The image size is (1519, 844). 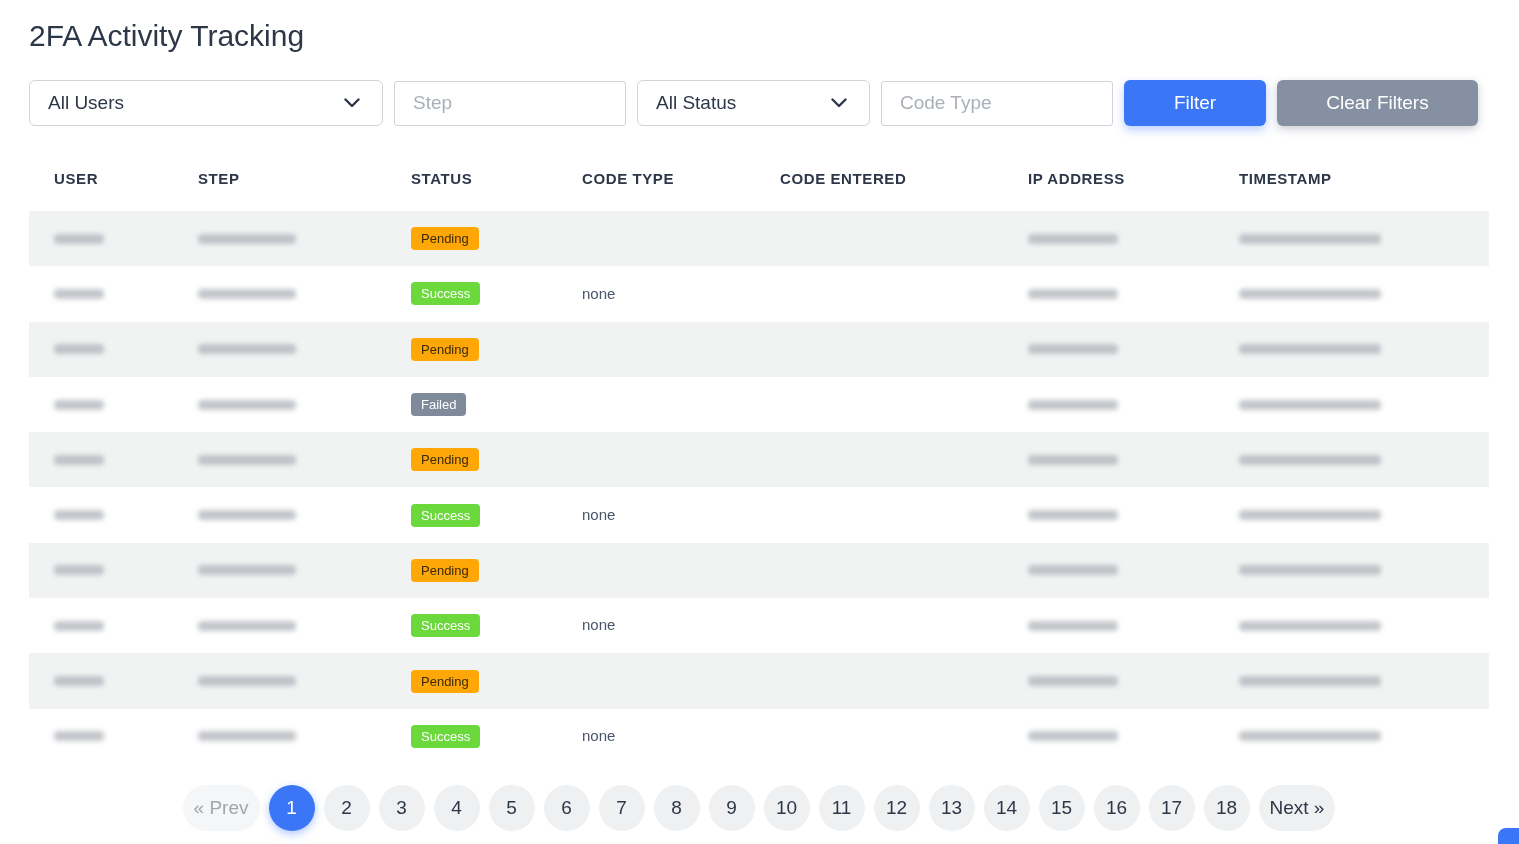 What do you see at coordinates (1226, 807) in the screenshot?
I see `page-button: 18` at bounding box center [1226, 807].